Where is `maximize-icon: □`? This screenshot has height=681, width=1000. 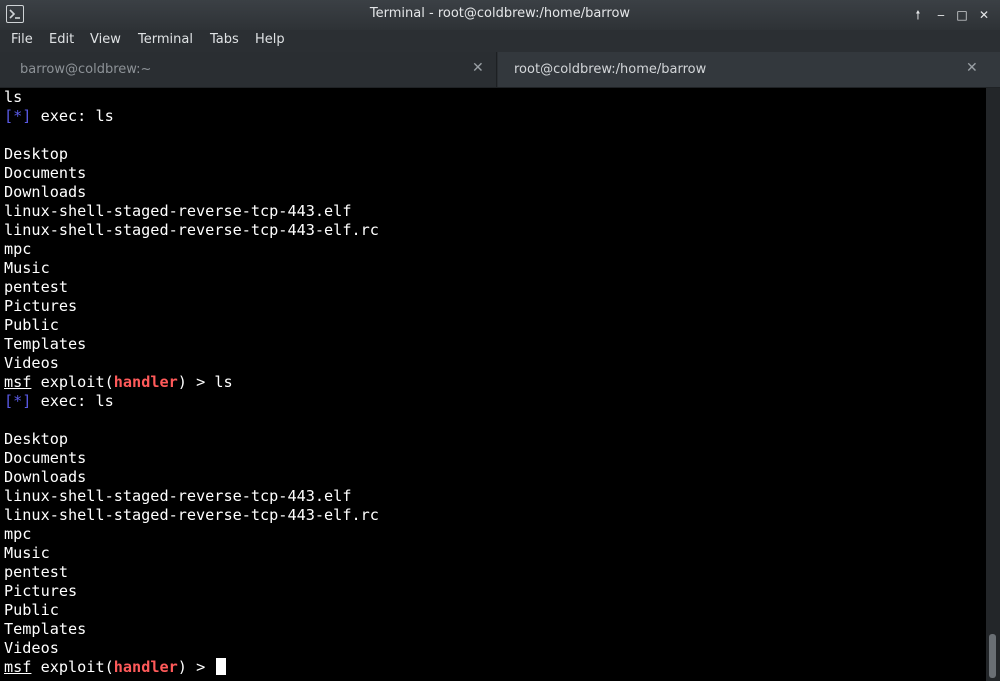 maximize-icon: □ is located at coordinates (962, 15).